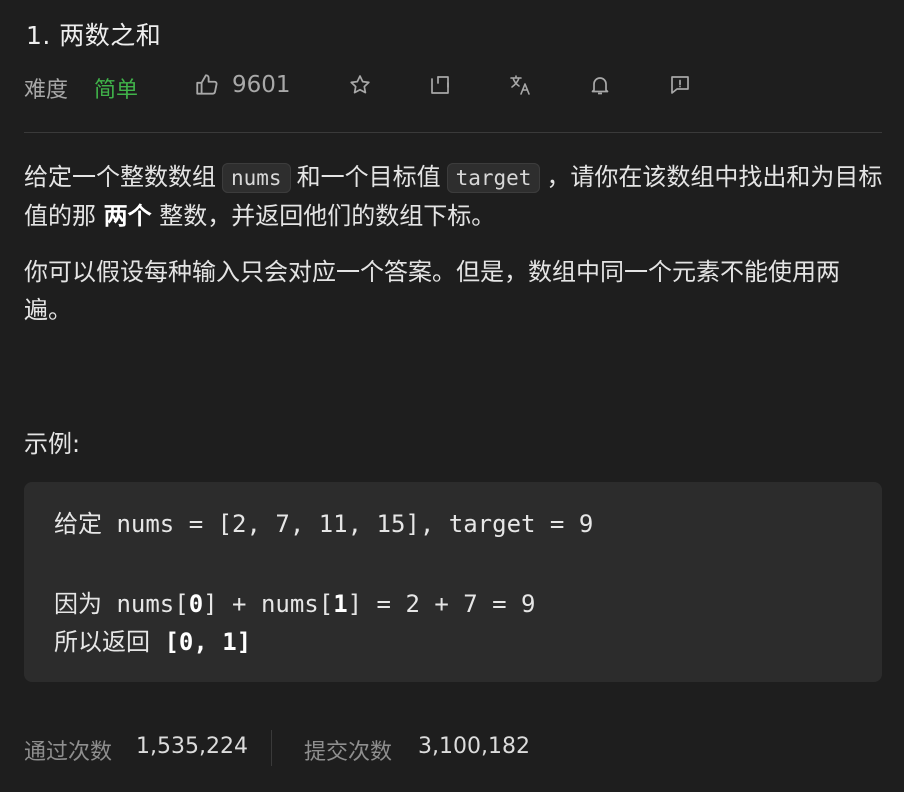 Image resolution: width=904 pixels, height=792 pixels. I want to click on inline-code-target: target, so click(493, 178).